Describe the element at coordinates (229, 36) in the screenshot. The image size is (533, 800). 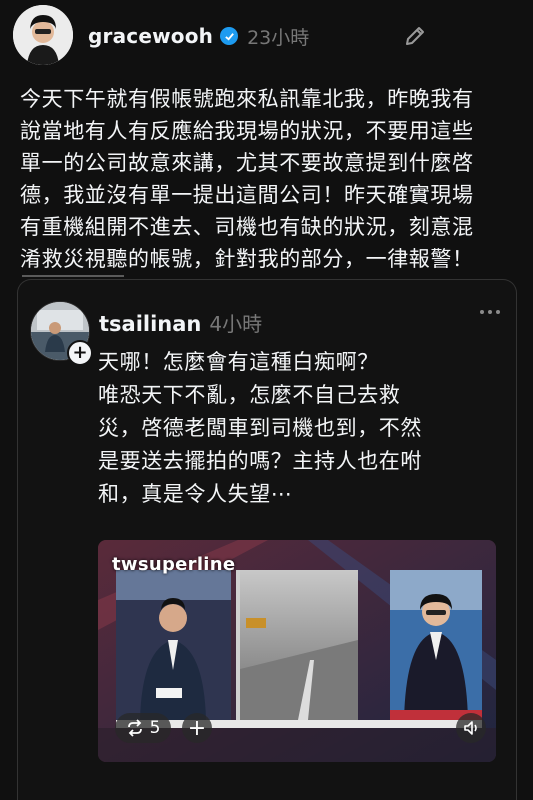
I see `verified-badge-icon` at that location.